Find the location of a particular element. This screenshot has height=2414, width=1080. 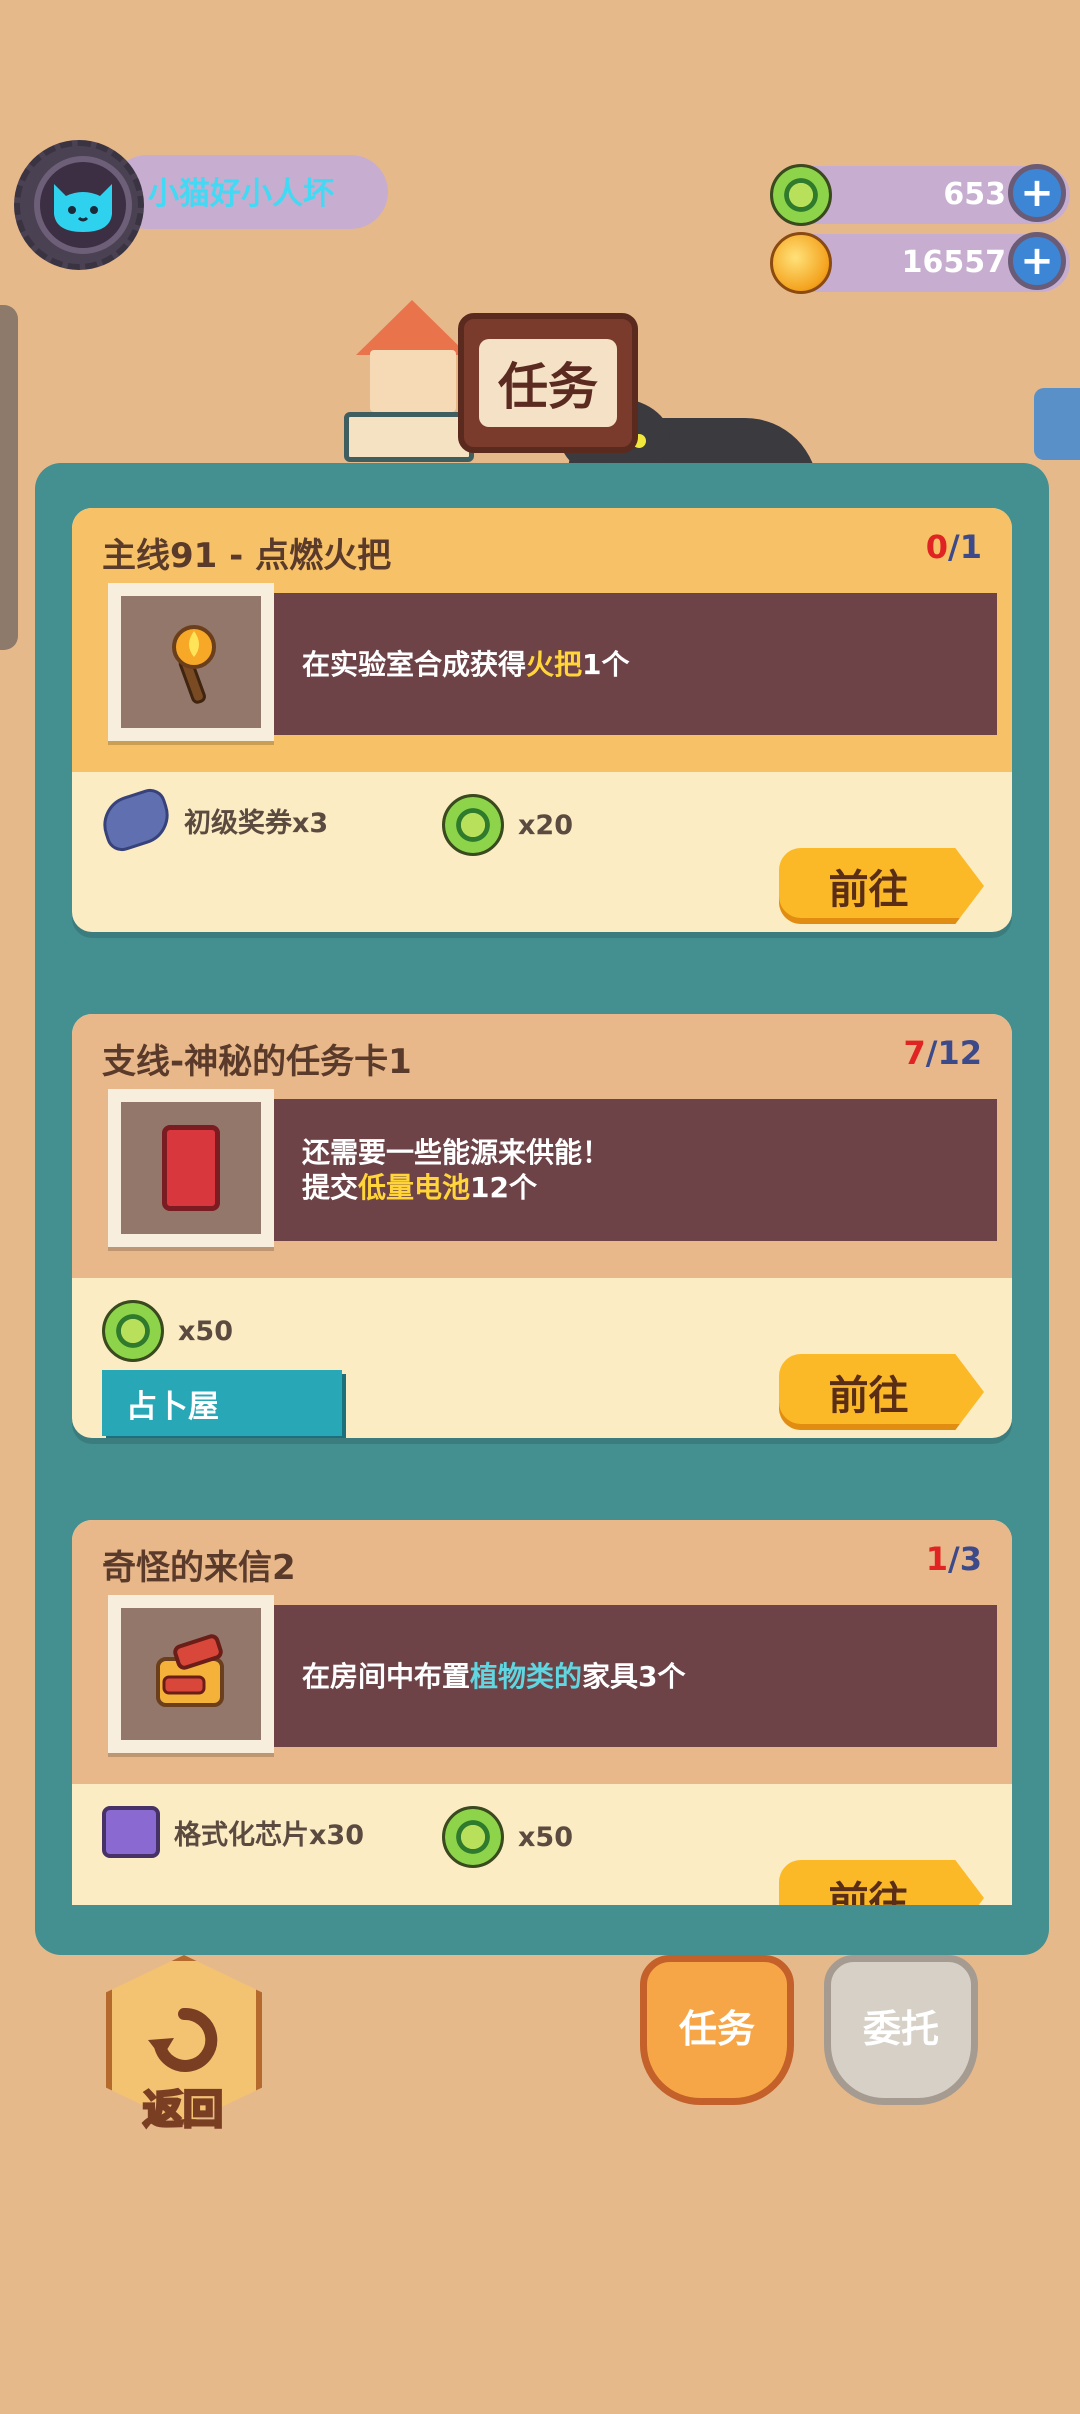

tab-tasks: 任务 is located at coordinates (717, 2030).